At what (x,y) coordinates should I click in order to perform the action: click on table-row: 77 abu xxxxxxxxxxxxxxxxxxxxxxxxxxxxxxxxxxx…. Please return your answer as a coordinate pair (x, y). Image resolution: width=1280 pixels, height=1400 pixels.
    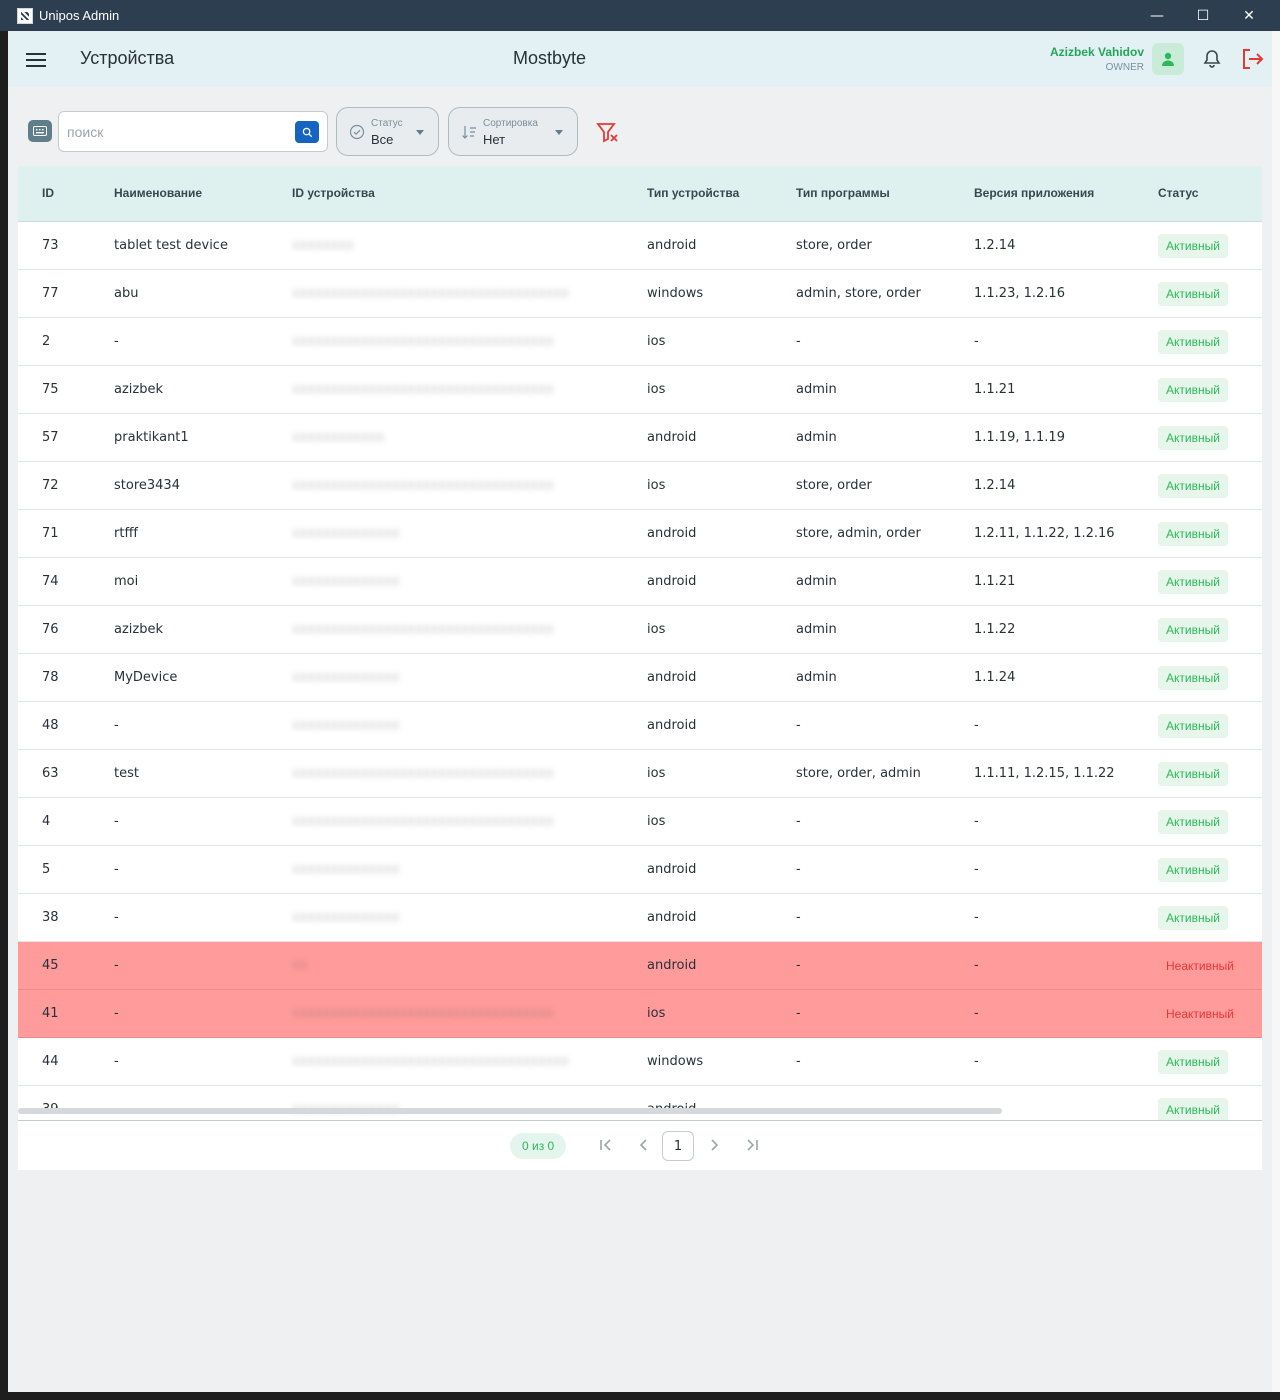
    Looking at the image, I should click on (640, 294).